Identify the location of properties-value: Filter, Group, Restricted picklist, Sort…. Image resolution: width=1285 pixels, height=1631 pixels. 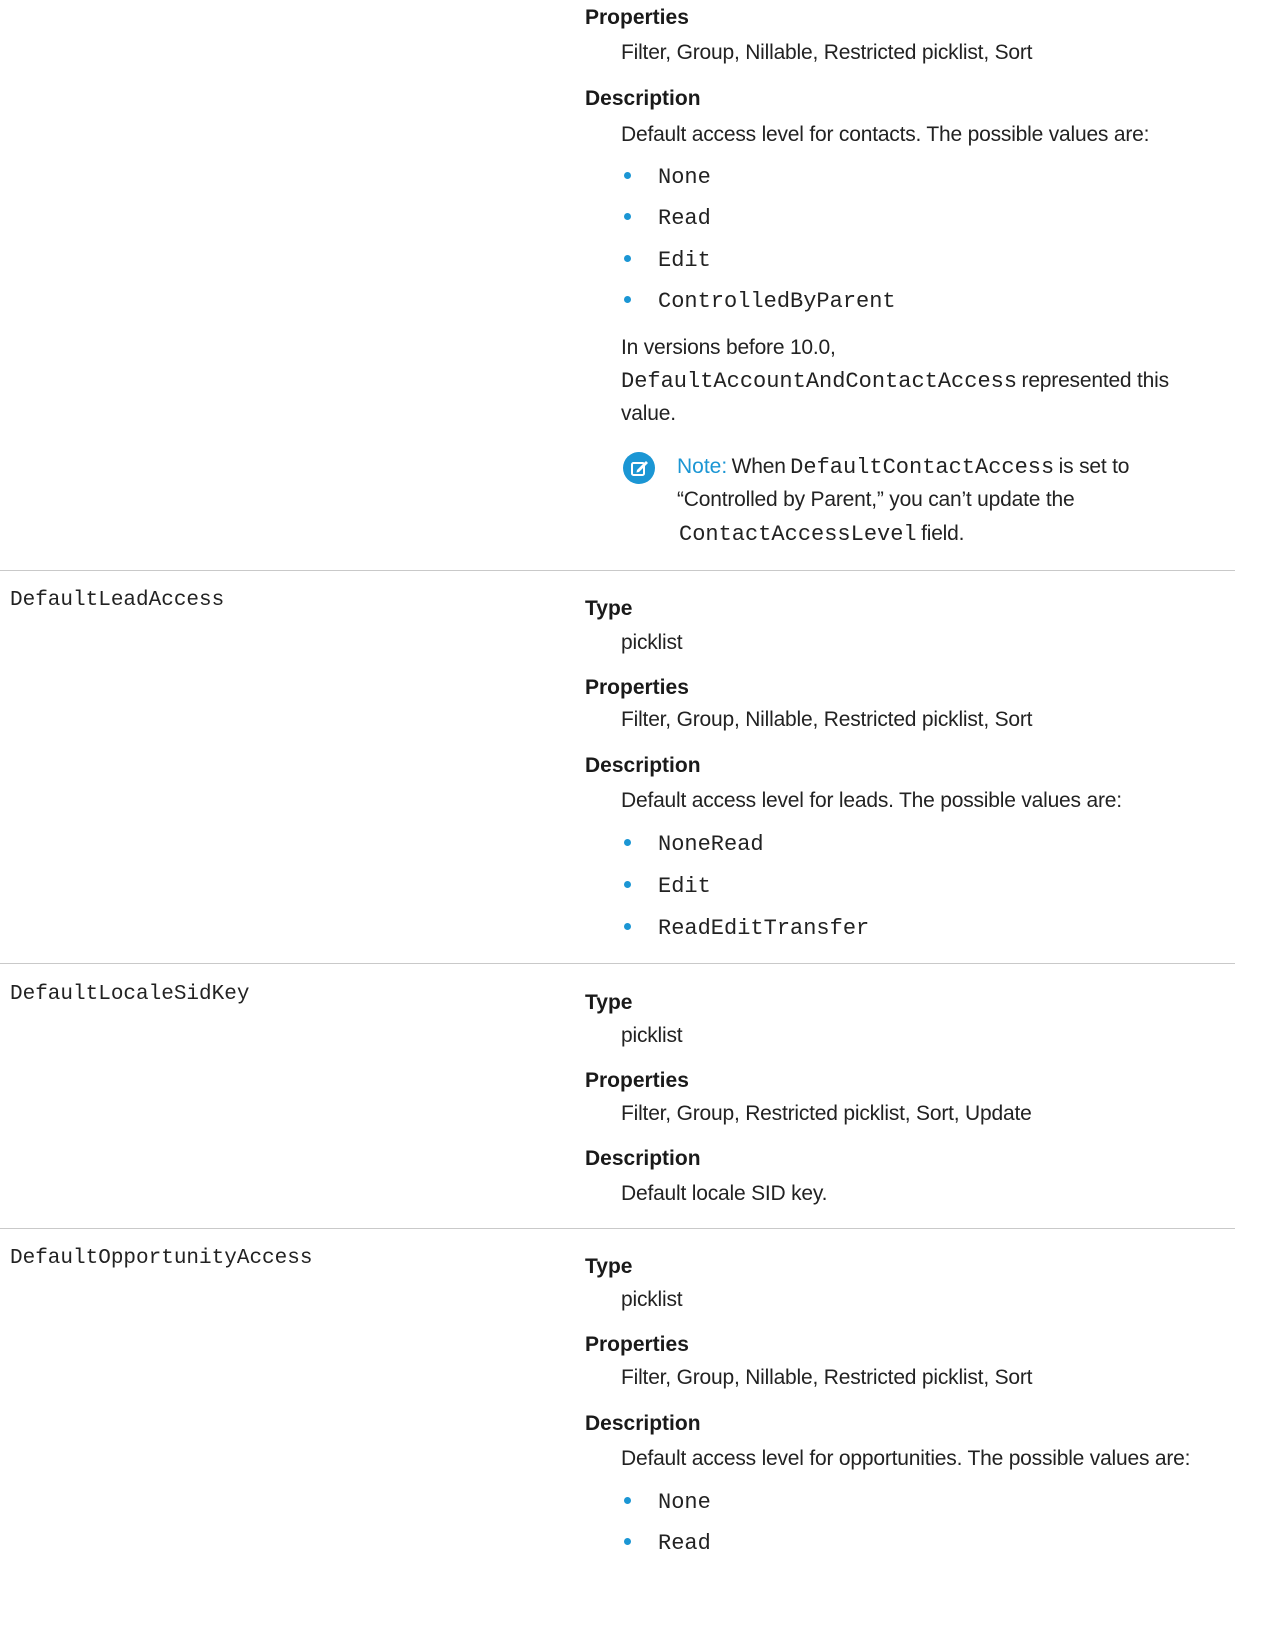
(826, 1113).